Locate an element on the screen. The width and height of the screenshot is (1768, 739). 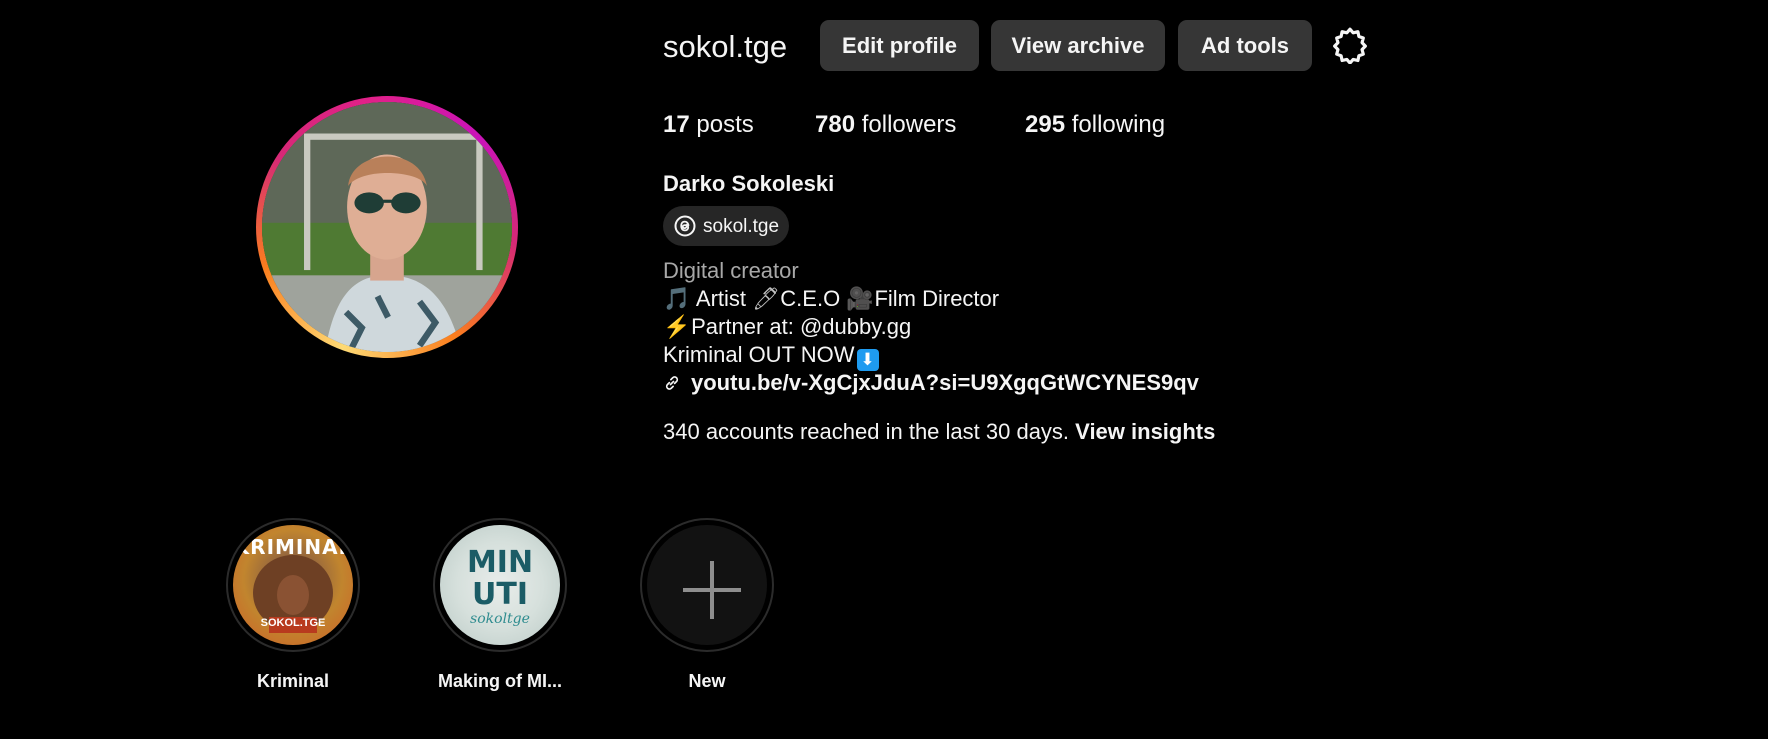
highlight-making-of: MIN UTI sokoltge is located at coordinates (500, 585).